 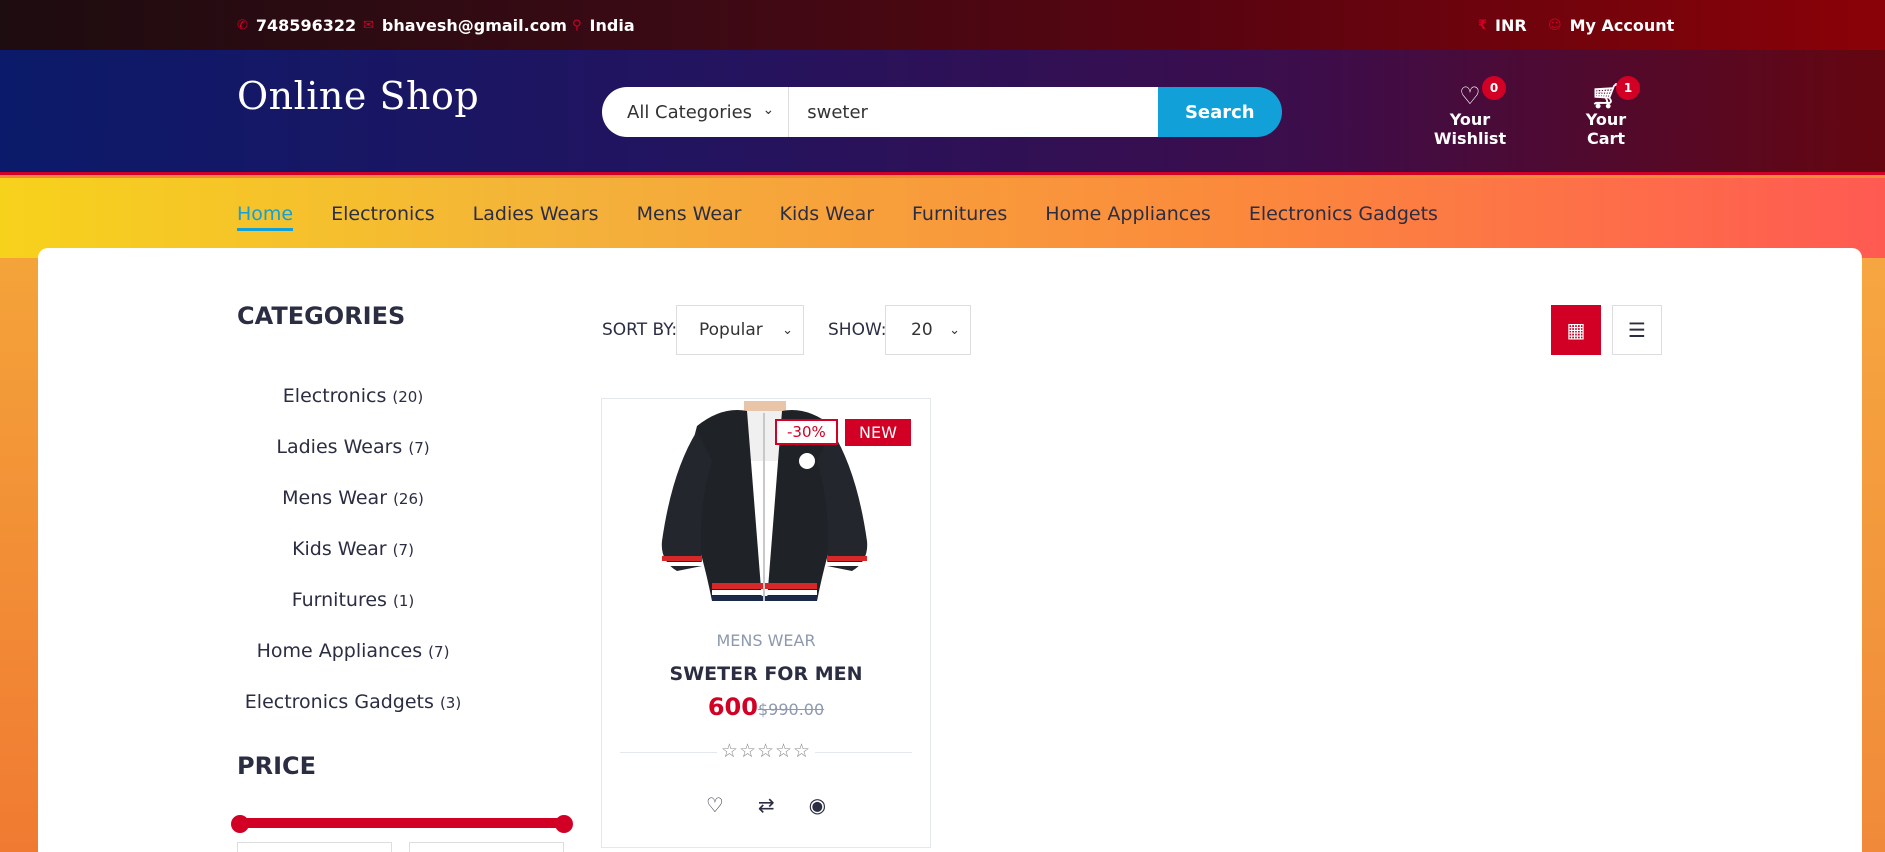 I want to click on search-button: Search, so click(x=1219, y=112).